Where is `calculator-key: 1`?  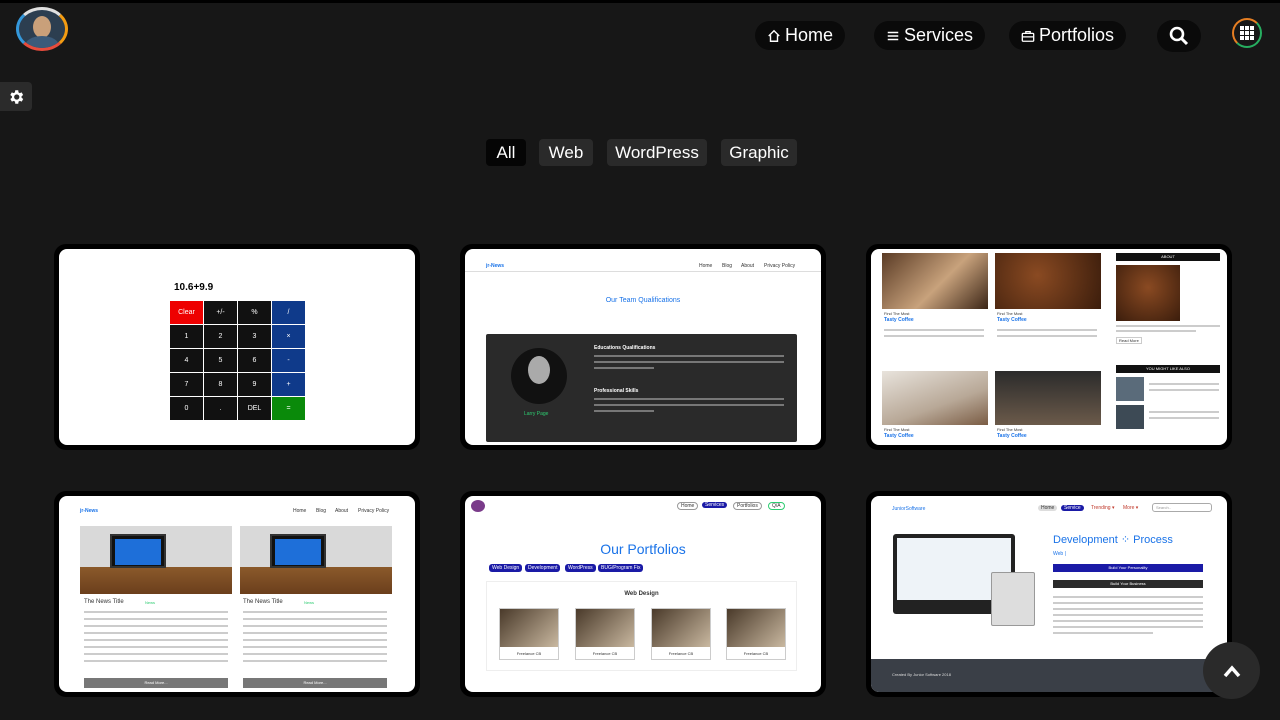
calculator-key: 1 is located at coordinates (186, 336).